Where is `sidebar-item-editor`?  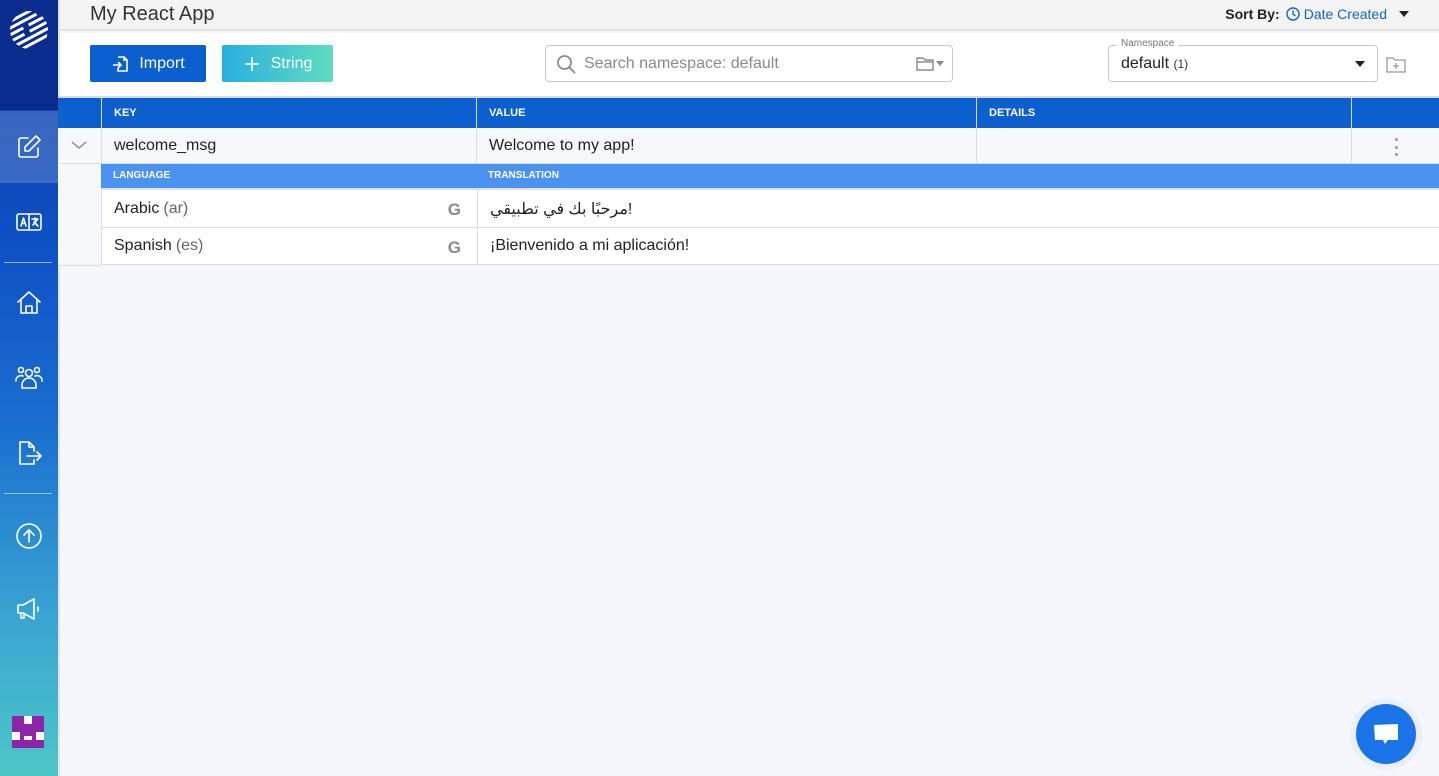 sidebar-item-editor is located at coordinates (29, 147).